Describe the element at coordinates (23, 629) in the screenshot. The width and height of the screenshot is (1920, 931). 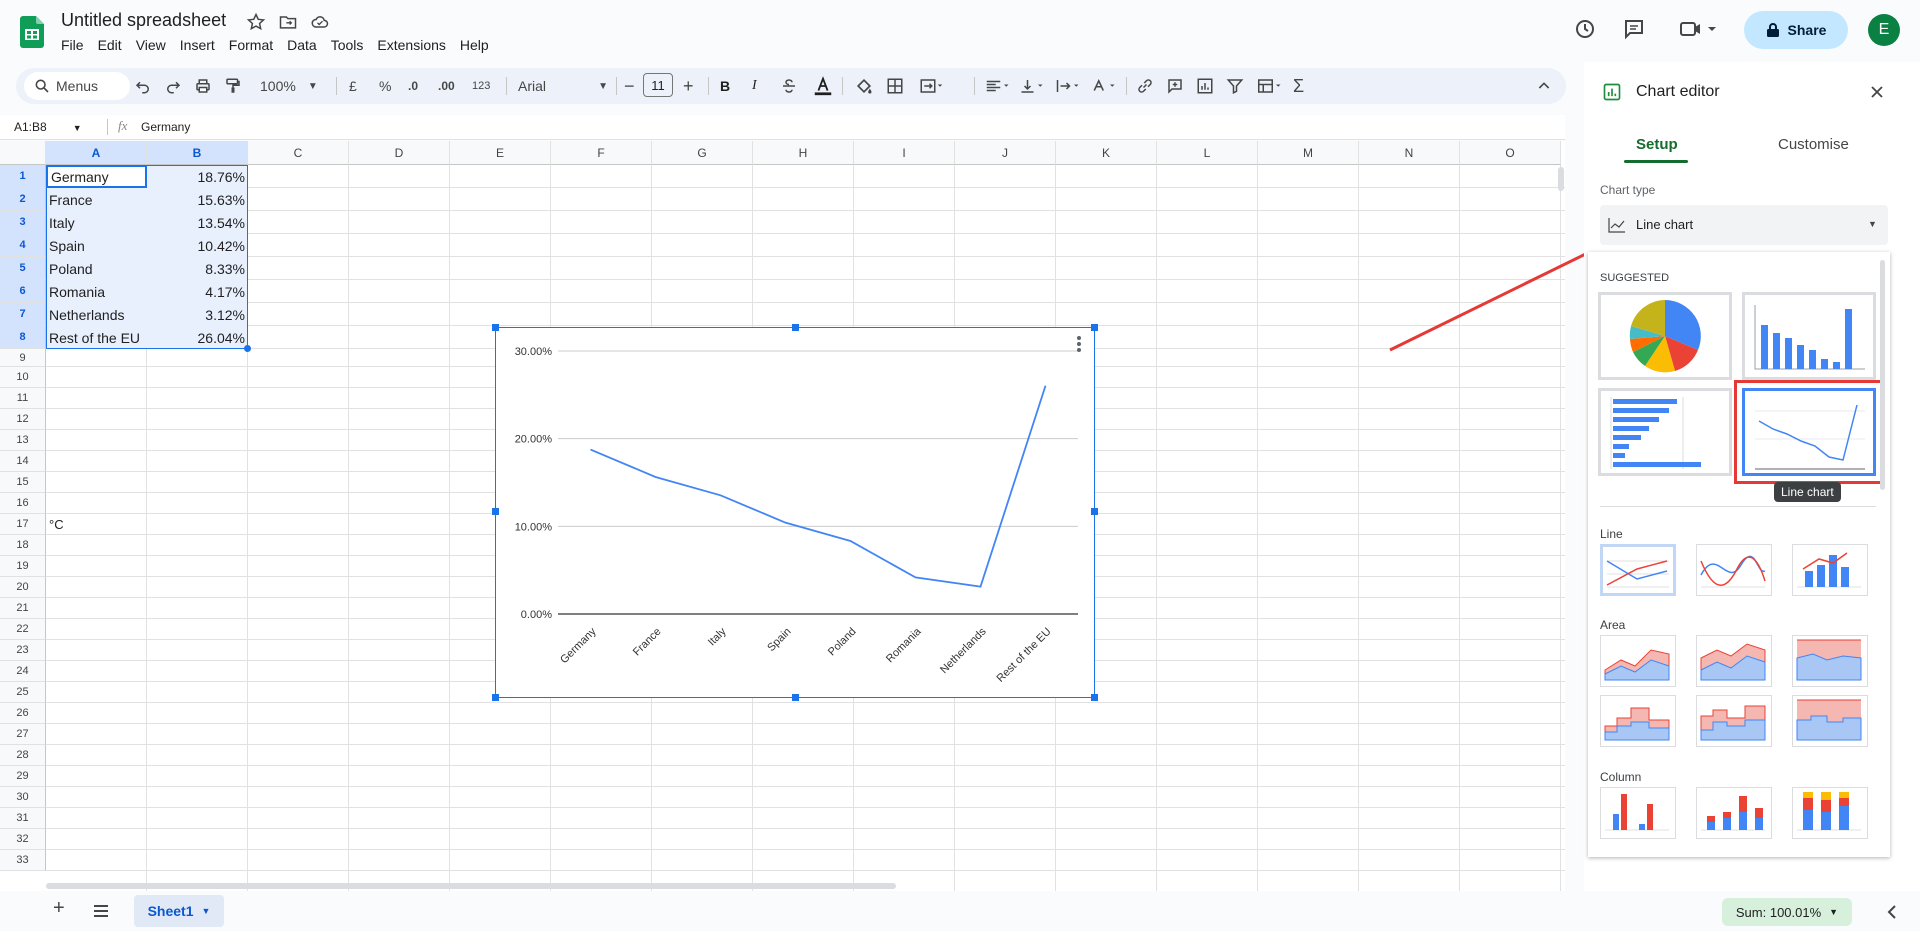
I see `row-header-22: 22` at that location.